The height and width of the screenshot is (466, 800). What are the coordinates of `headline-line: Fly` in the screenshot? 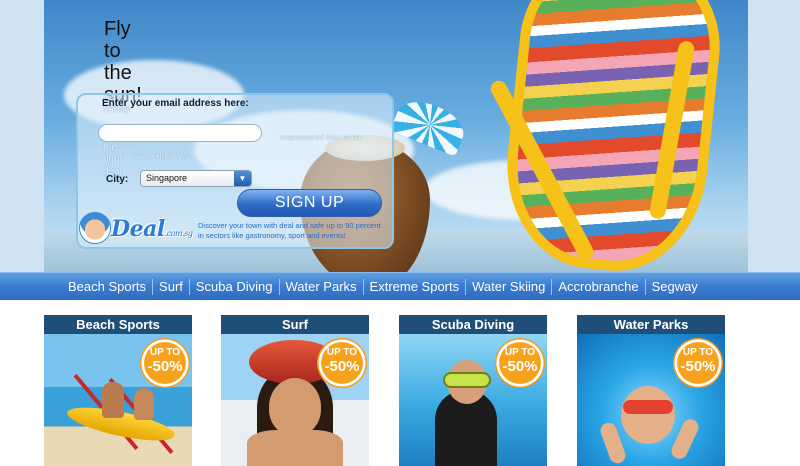 It's located at (117, 29).